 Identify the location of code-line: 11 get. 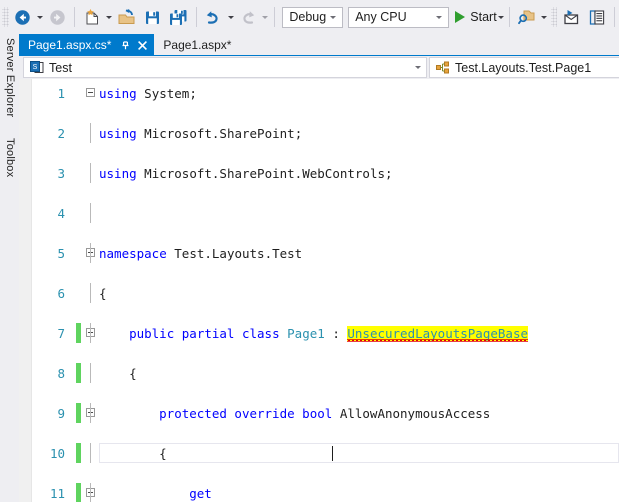
(319, 492).